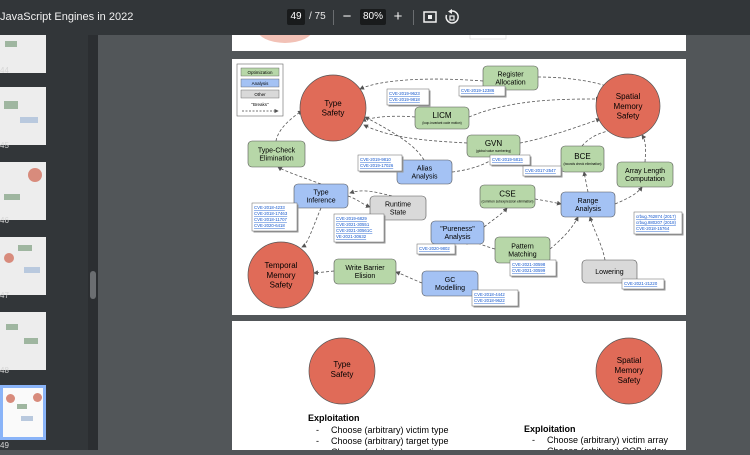  I want to click on cve-link: VE-2021-30632, so click(351, 236).